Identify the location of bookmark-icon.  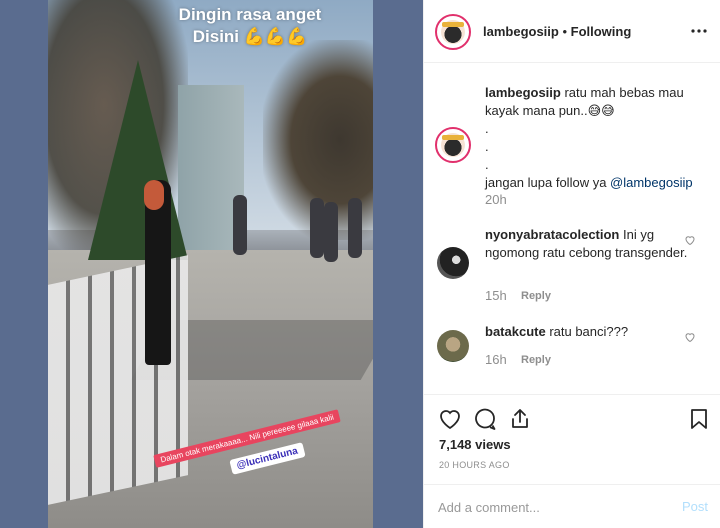
(699, 419).